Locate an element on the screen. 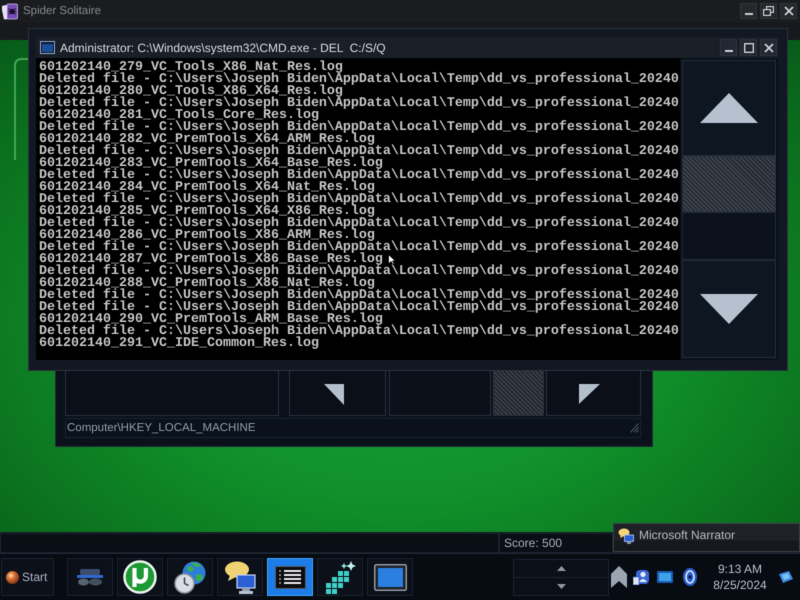  console-line: 601202140_282_VC_PremTools_X64_ARM_Res.log is located at coordinates (207, 140).